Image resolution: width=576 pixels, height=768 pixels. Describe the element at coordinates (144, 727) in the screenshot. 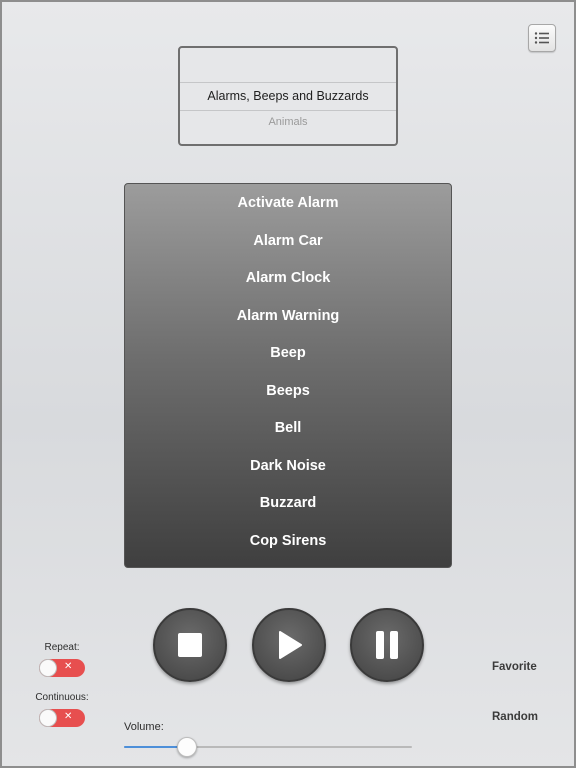

I see `volume-label: Volume:` at that location.